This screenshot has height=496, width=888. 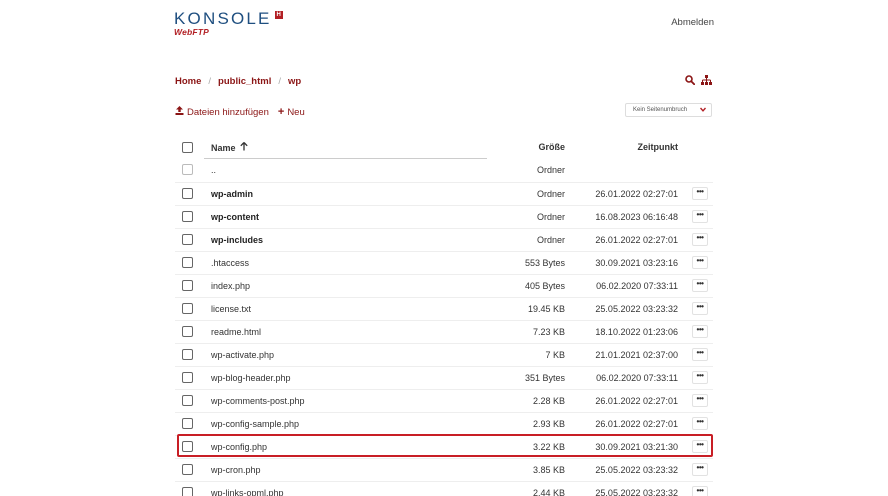 What do you see at coordinates (636, 263) in the screenshot?
I see `file-timestamp: 30.09.2021 03:23:16` at bounding box center [636, 263].